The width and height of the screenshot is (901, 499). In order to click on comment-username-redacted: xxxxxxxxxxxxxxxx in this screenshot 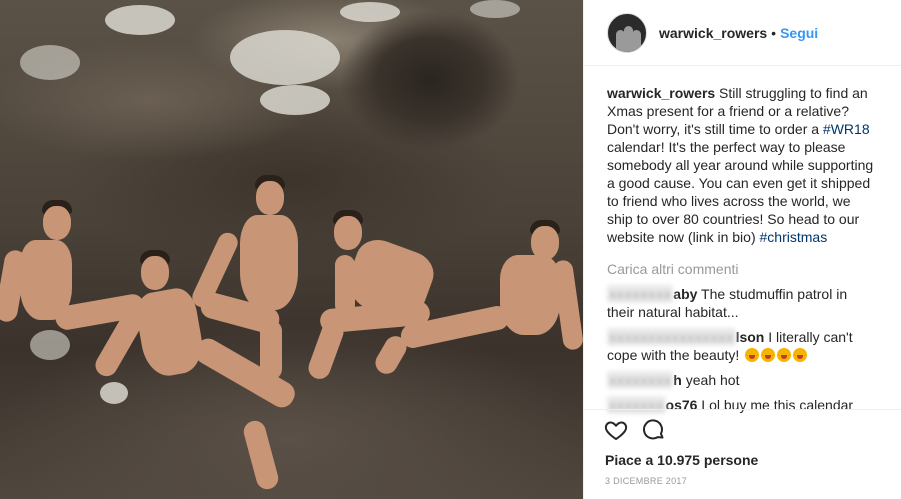, I will do `click(671, 337)`.